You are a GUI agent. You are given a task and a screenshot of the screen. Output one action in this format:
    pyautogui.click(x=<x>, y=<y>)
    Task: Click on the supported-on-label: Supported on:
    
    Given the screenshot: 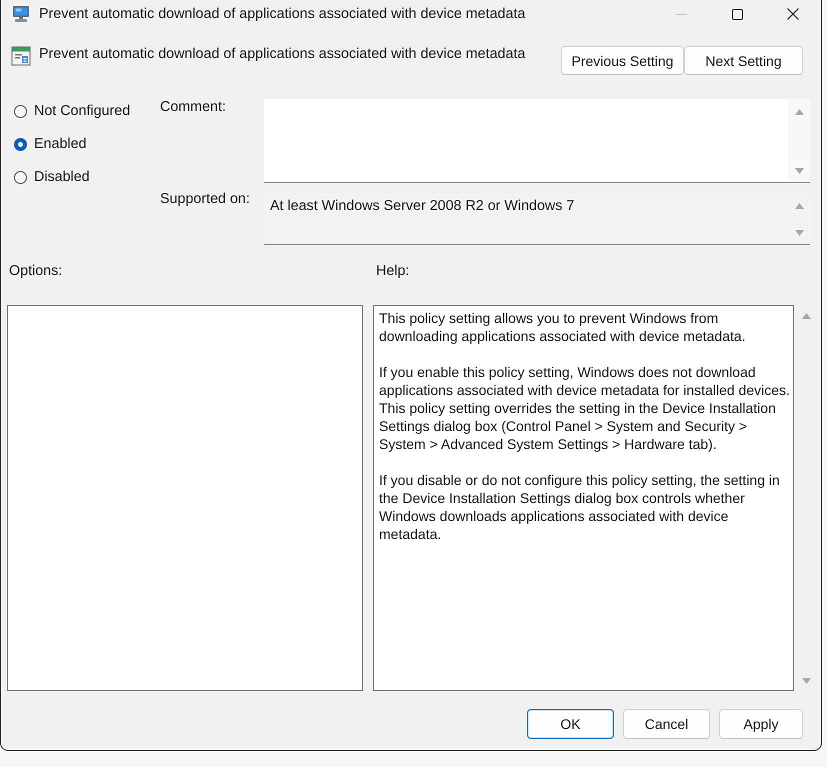 What is the action you would take?
    pyautogui.click(x=205, y=199)
    